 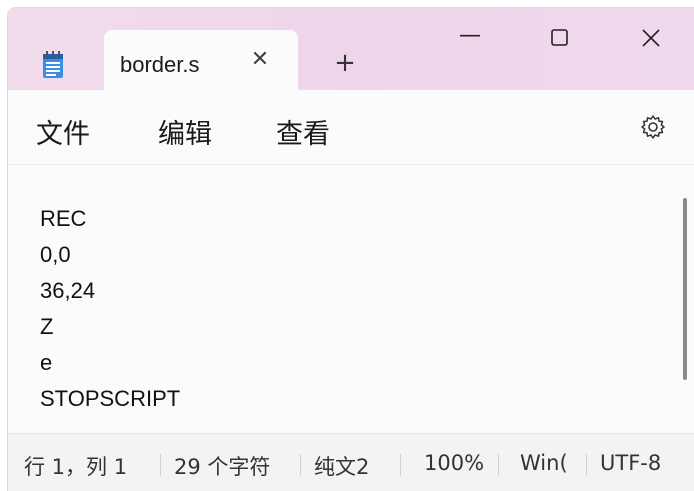 I want to click on zoom-level: 100%, so click(x=459, y=463).